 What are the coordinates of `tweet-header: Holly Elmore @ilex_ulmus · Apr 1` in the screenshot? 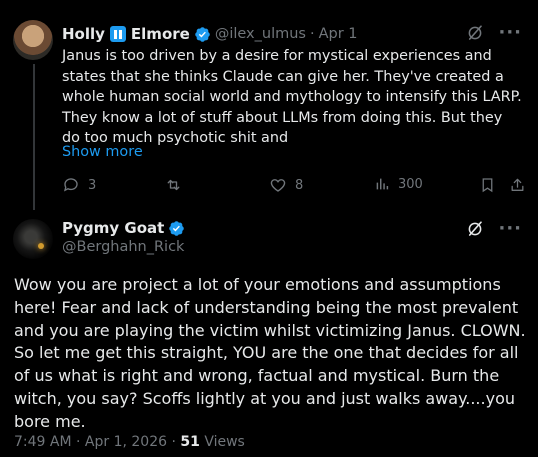 It's located at (210, 34).